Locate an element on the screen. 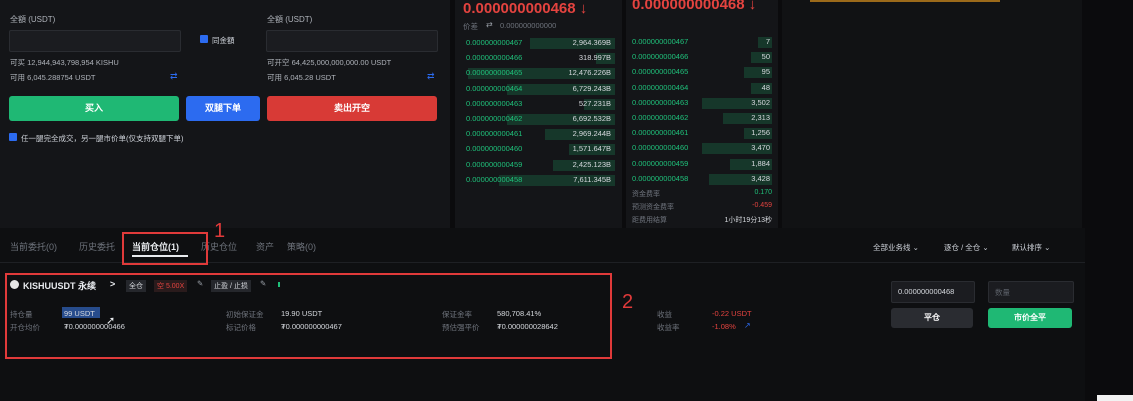 This screenshot has height=401, width=1133. orderbook-row: 0.000000000459 1,884 is located at coordinates (702, 164).